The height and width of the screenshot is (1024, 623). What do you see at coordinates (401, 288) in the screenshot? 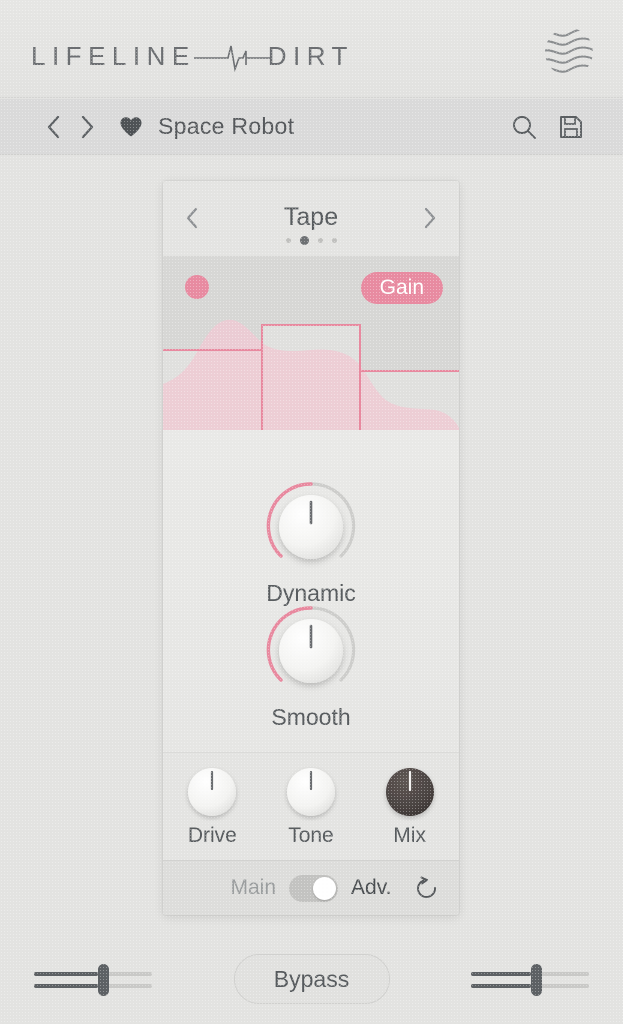
I see `gain-badge: Gain` at bounding box center [401, 288].